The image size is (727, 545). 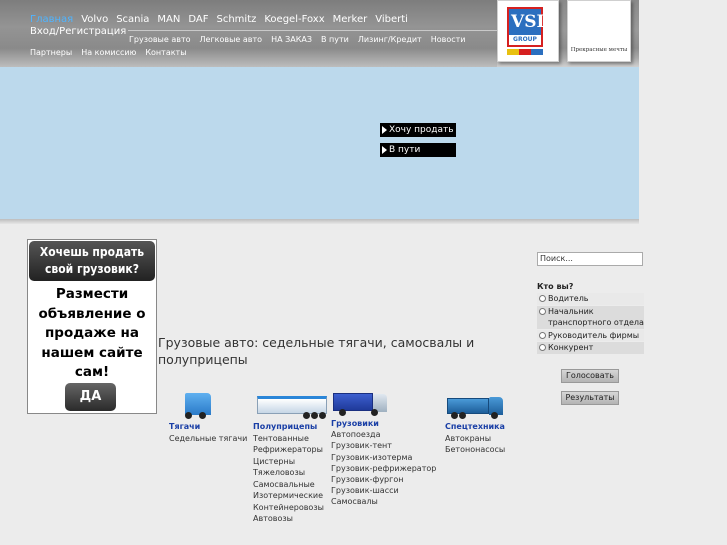 What do you see at coordinates (292, 519) in the screenshot?
I see `category-item: Автовозы` at bounding box center [292, 519].